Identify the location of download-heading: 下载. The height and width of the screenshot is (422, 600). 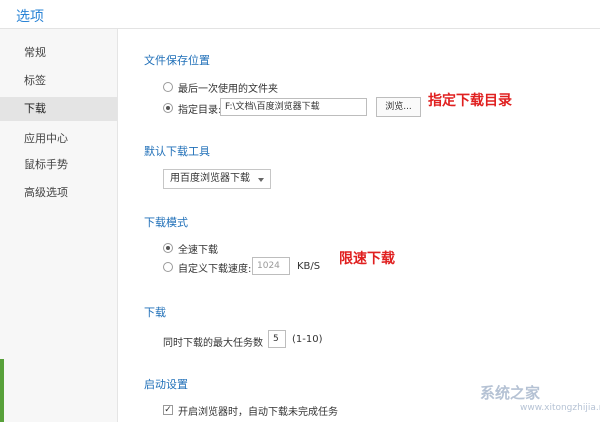
(155, 312).